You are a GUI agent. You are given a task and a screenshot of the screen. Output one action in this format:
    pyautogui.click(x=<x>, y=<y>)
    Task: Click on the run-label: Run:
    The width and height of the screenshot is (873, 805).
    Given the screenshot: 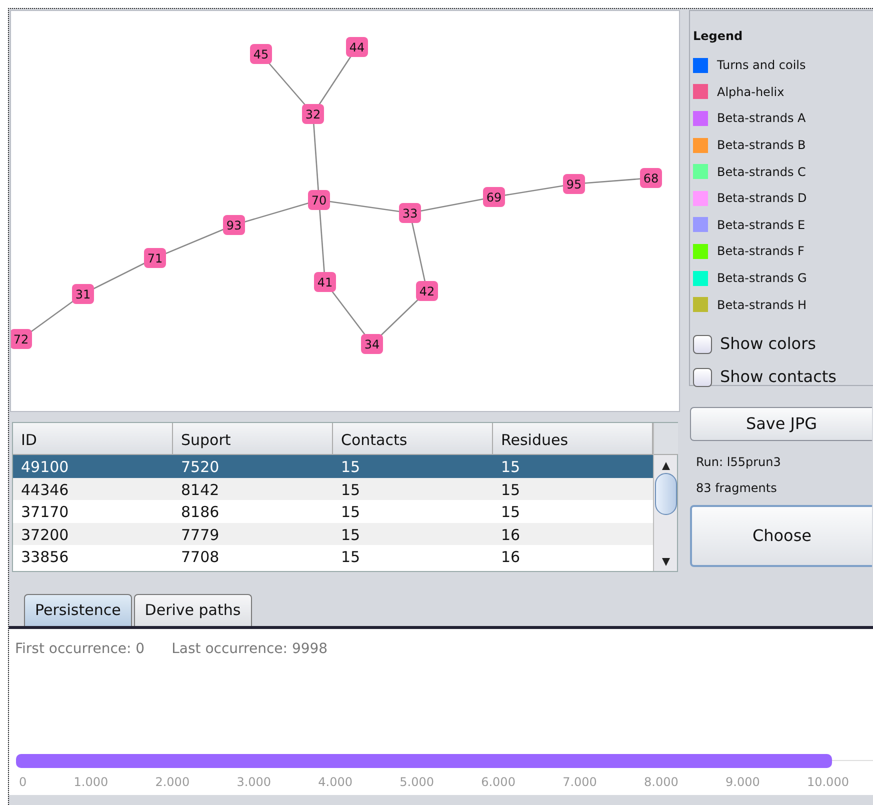 What is the action you would take?
    pyautogui.click(x=710, y=462)
    